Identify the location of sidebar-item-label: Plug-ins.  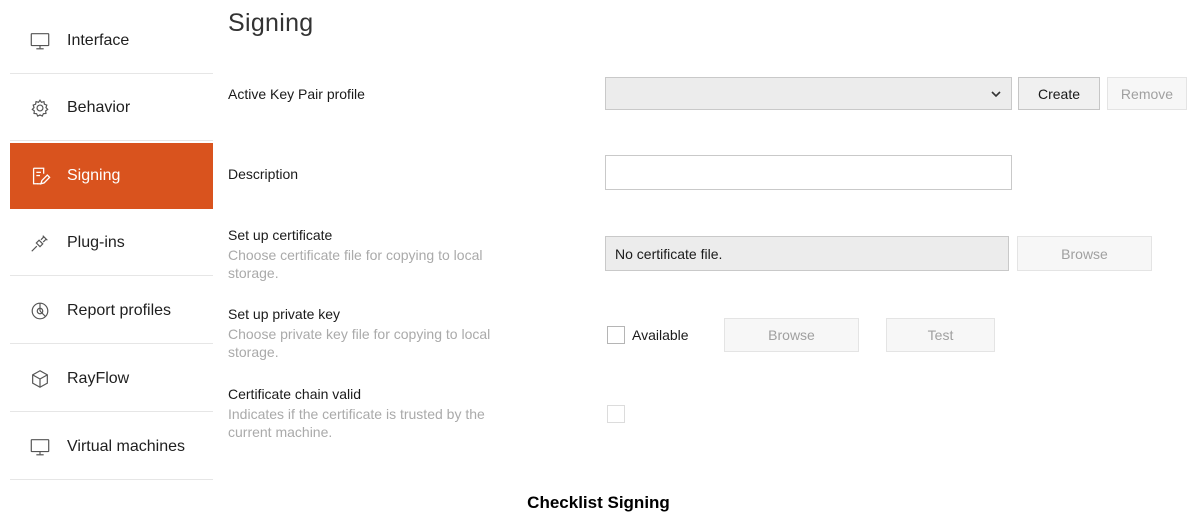
(96, 242).